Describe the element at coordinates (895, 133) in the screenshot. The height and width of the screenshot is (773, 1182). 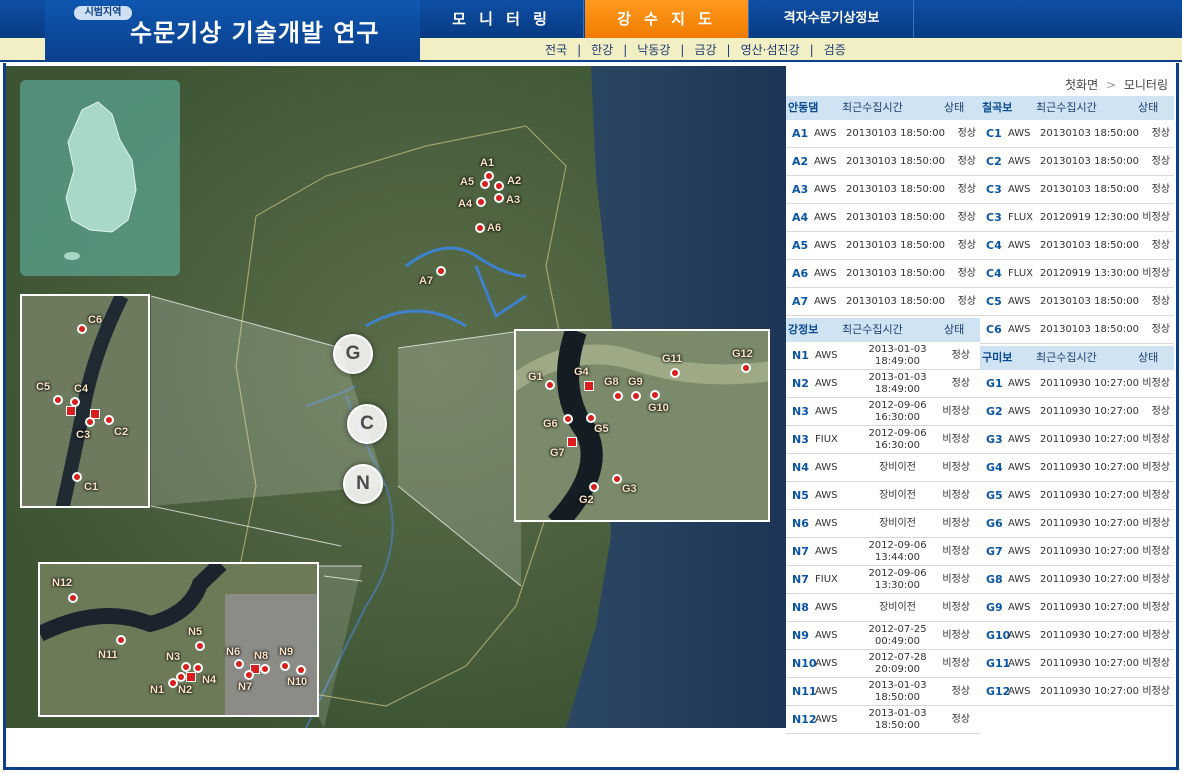
I see `last-collected-time: 20130103 18:50:00` at that location.